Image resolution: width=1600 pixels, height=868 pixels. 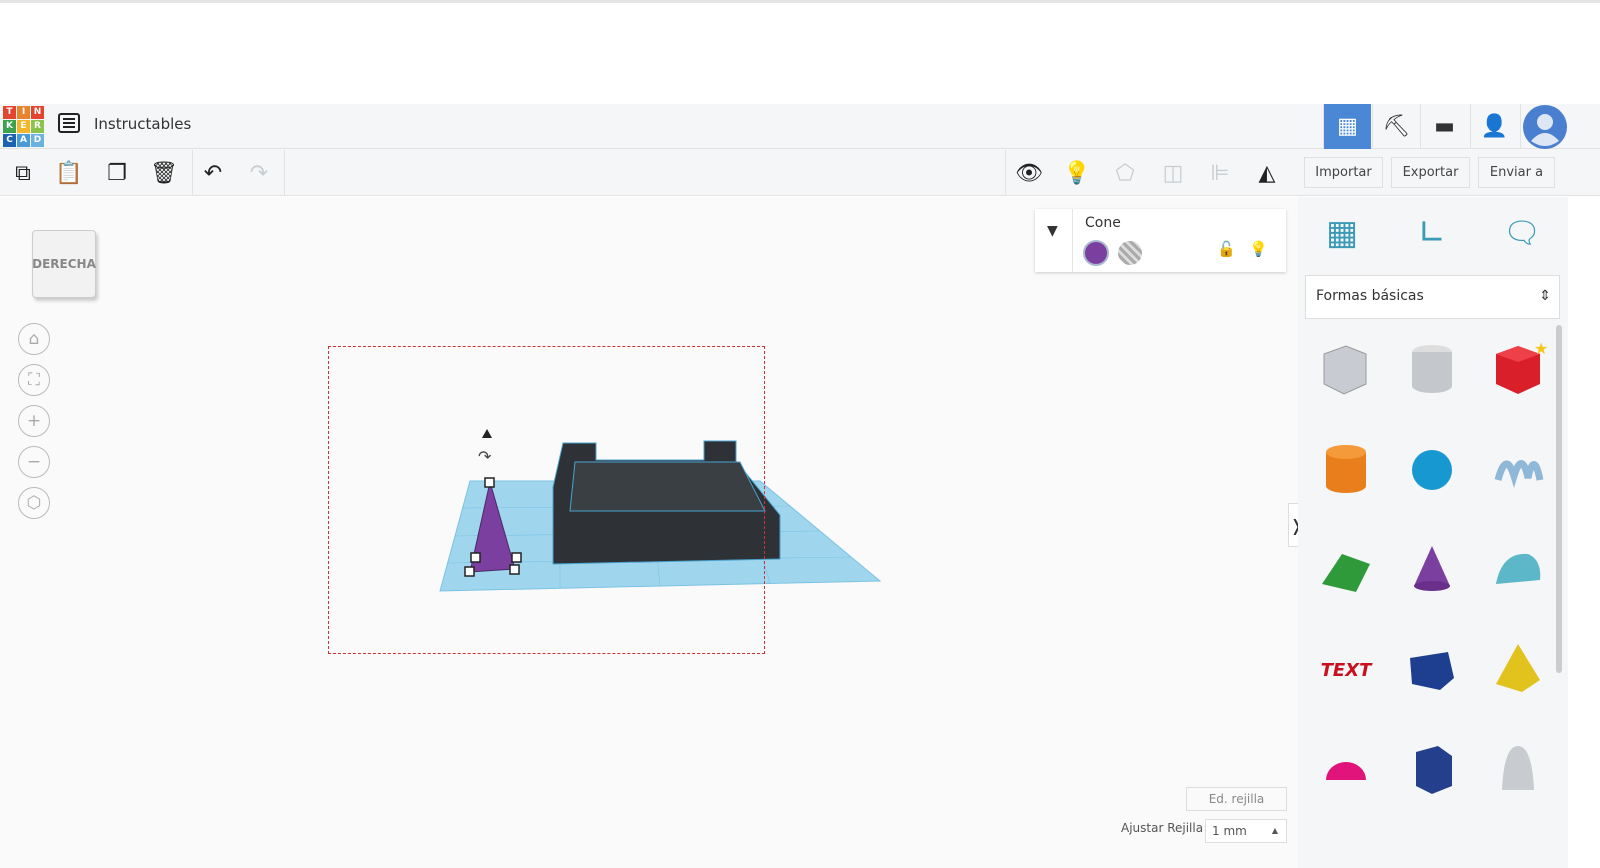 I want to click on shape-text: TEXT, so click(x=1346, y=670).